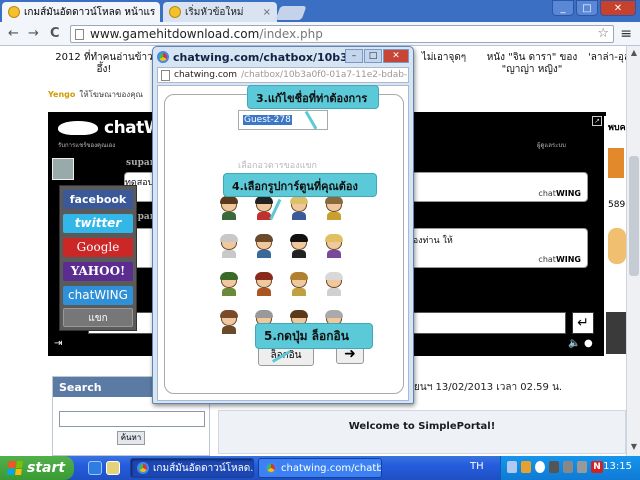 The width and height of the screenshot is (640, 480). What do you see at coordinates (587, 8) in the screenshot?
I see `maximize-button: □` at bounding box center [587, 8].